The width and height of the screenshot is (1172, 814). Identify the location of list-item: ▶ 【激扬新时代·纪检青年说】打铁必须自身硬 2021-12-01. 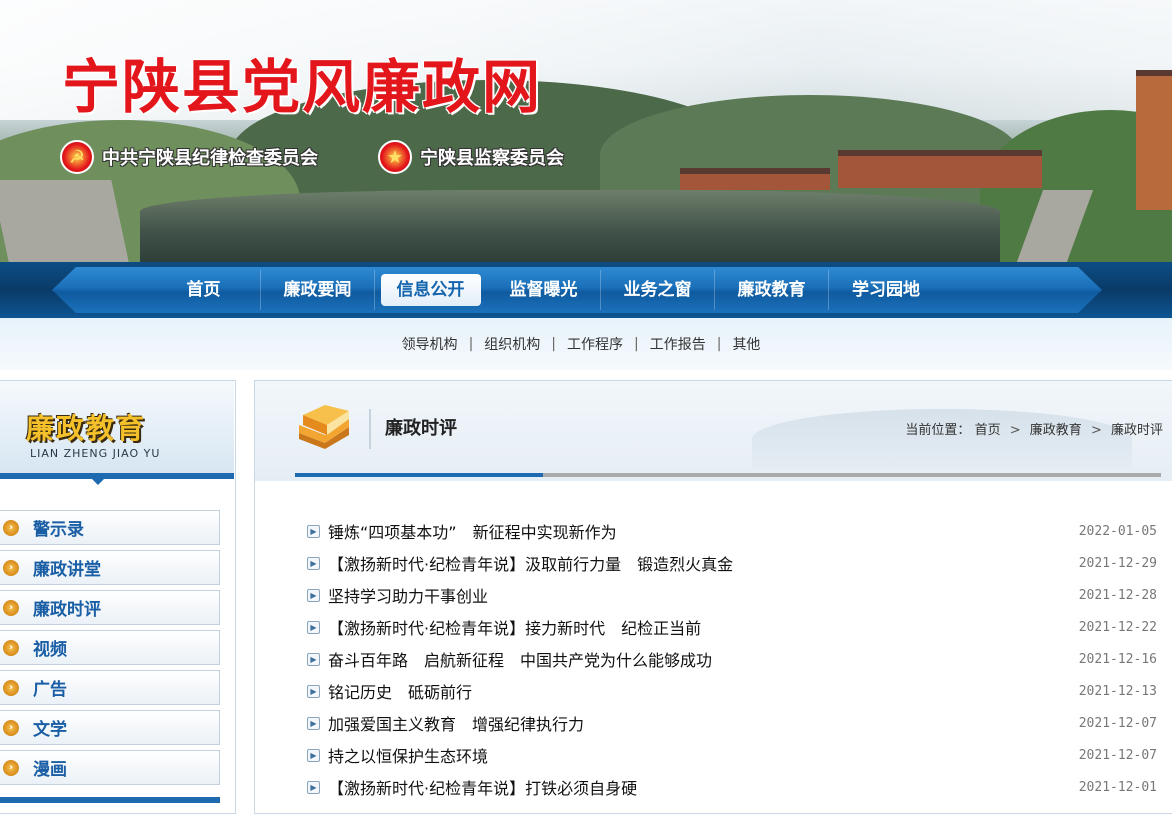
(732, 787).